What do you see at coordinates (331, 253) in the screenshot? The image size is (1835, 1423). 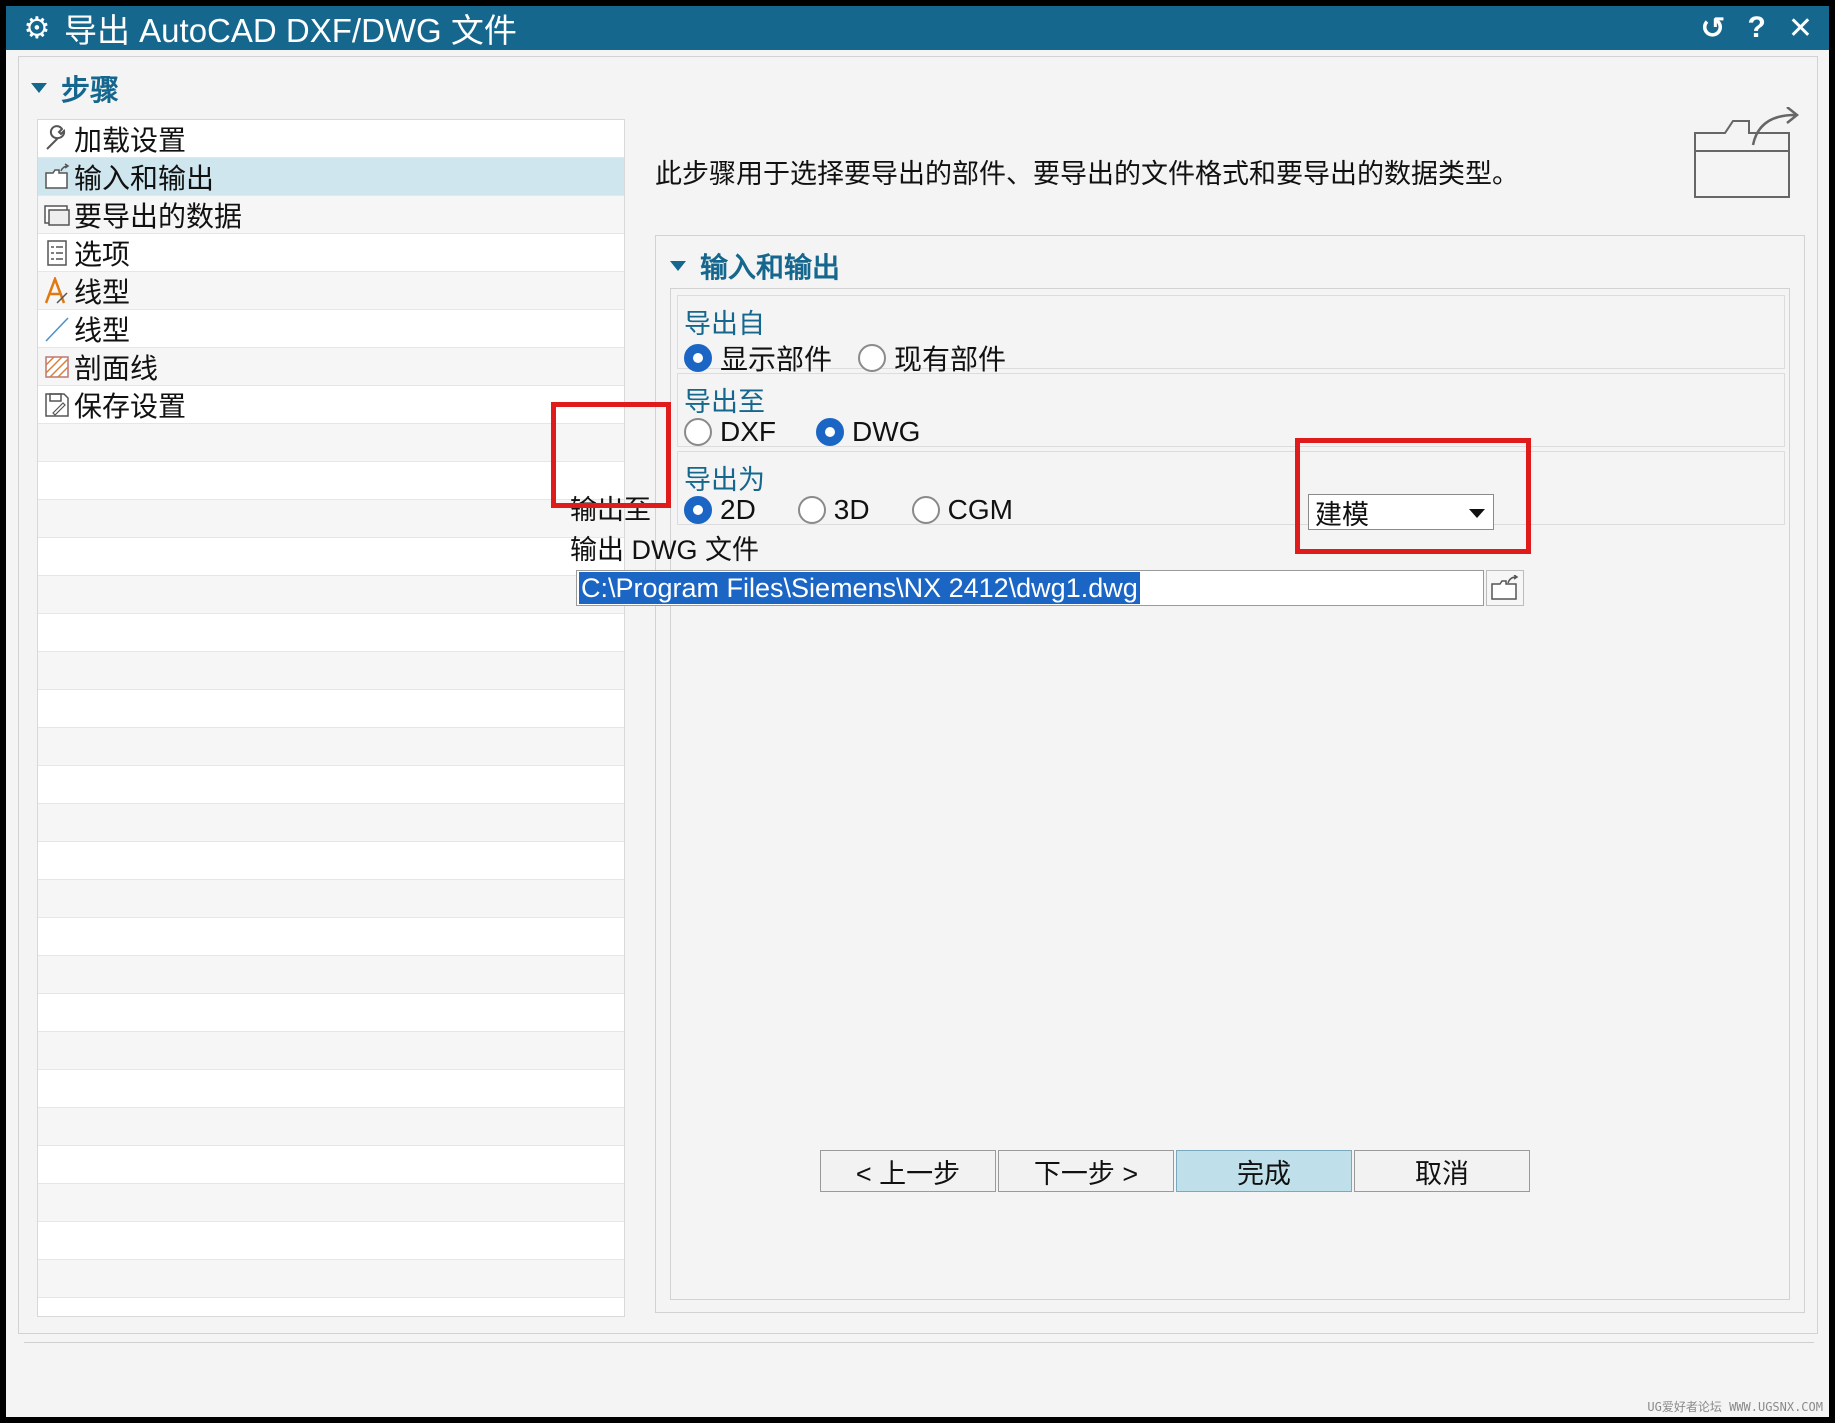 I see `step-item-options: 选项` at bounding box center [331, 253].